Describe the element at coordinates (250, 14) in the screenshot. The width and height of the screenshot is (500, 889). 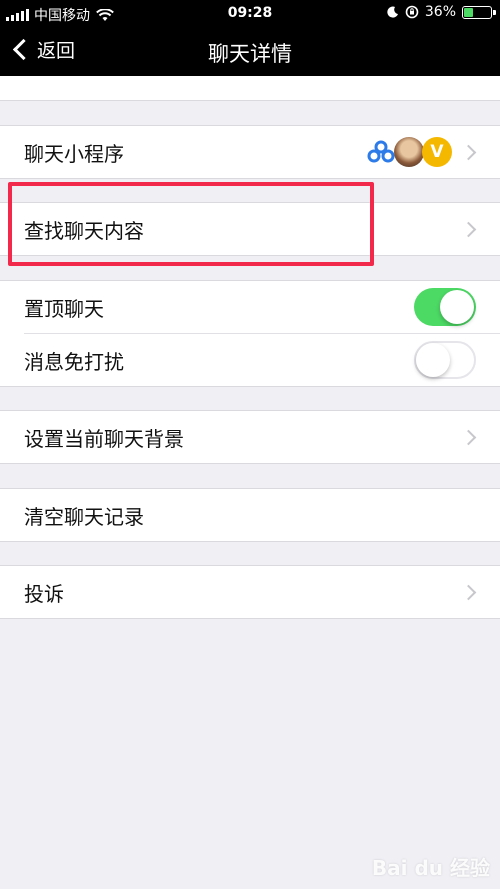
I see `status-bar: 中国移动 09:28 36%` at that location.